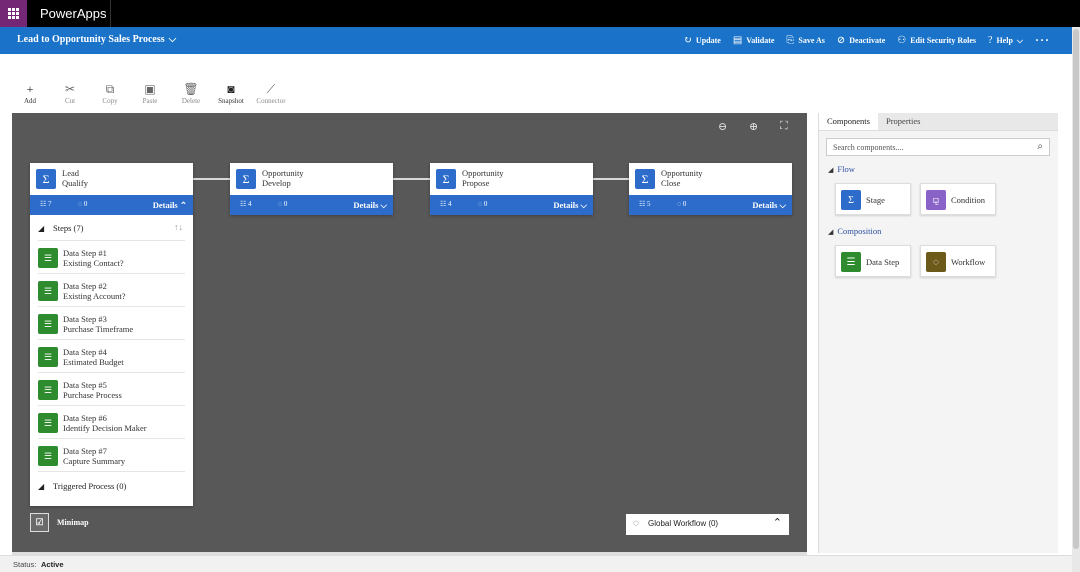 The image size is (1080, 572). I want to click on details-toggle: Details ⌃, so click(170, 205).